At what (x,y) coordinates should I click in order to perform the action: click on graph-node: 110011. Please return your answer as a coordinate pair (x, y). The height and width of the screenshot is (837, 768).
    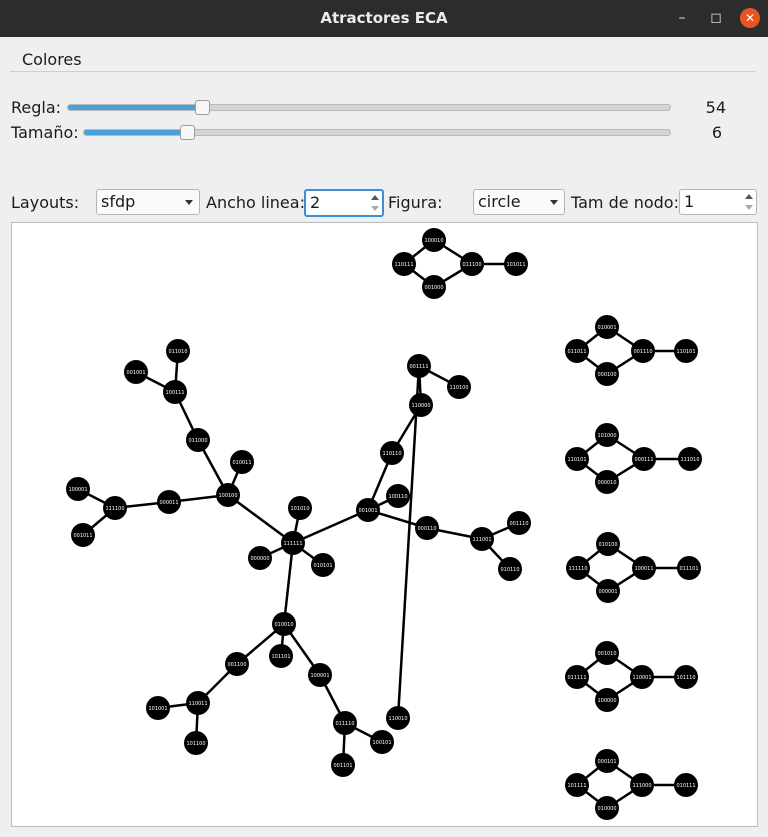
    Looking at the image, I should click on (198, 703).